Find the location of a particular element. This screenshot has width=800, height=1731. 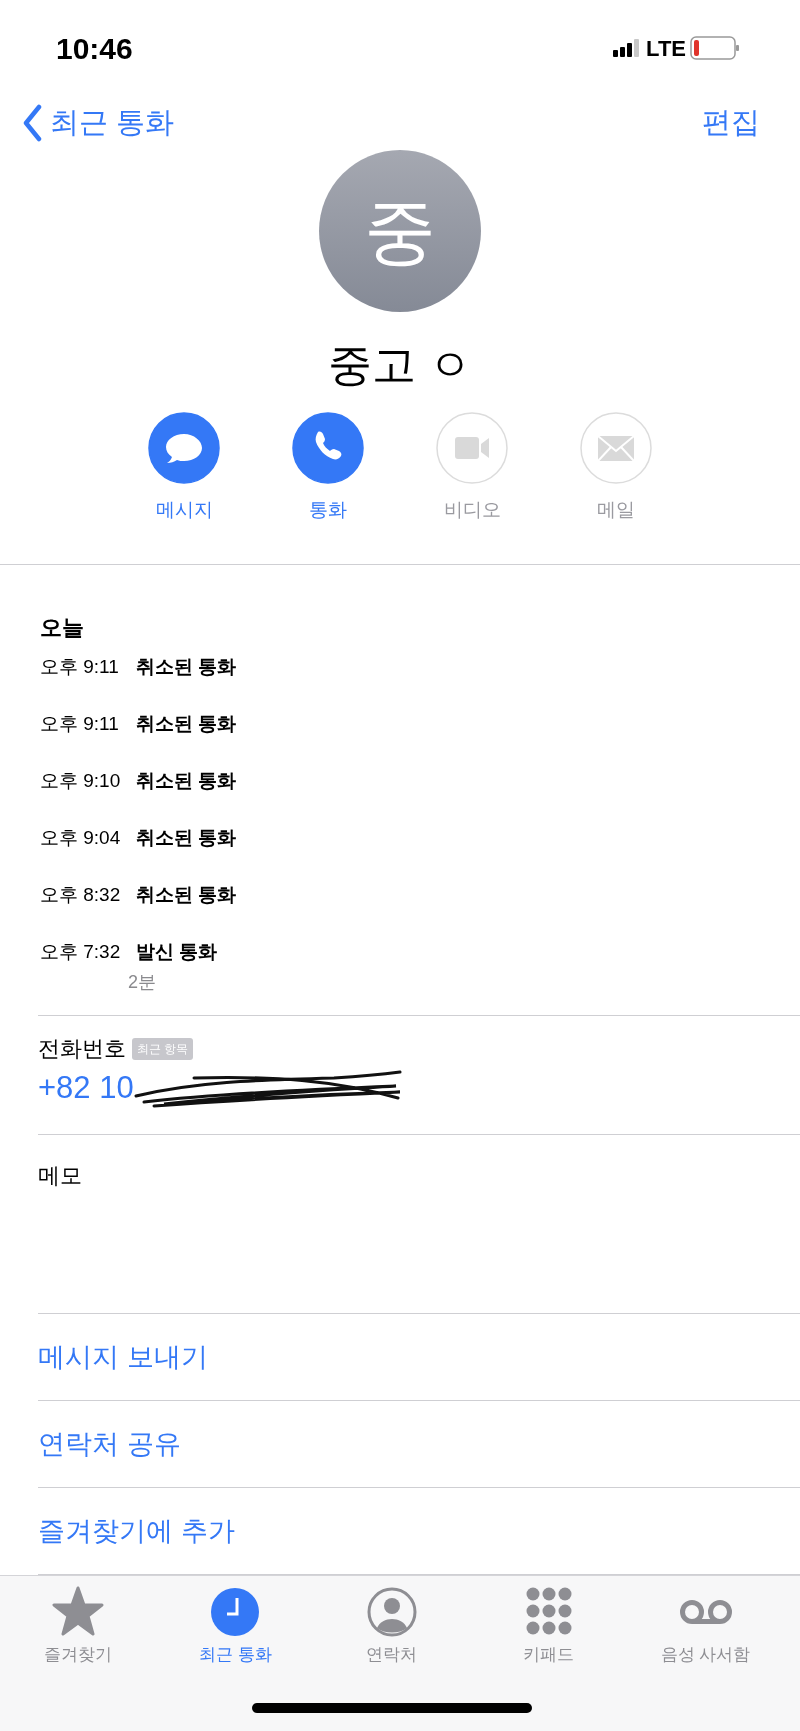

network-label: LTE is located at coordinates (666, 48).